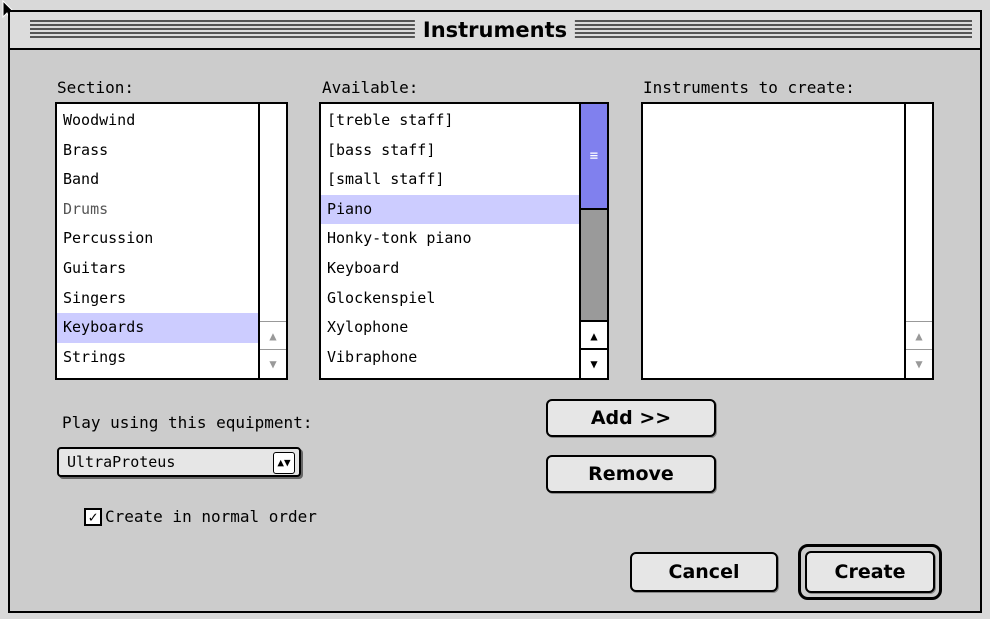 The width and height of the screenshot is (990, 619). I want to click on window-title: Instruments, so click(495, 30).